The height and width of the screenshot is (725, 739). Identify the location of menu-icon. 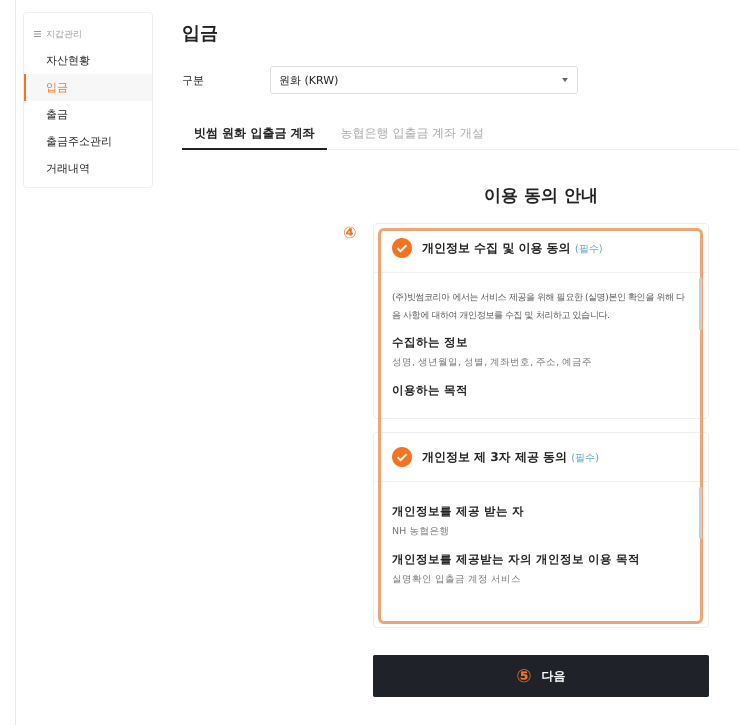
(37, 34).